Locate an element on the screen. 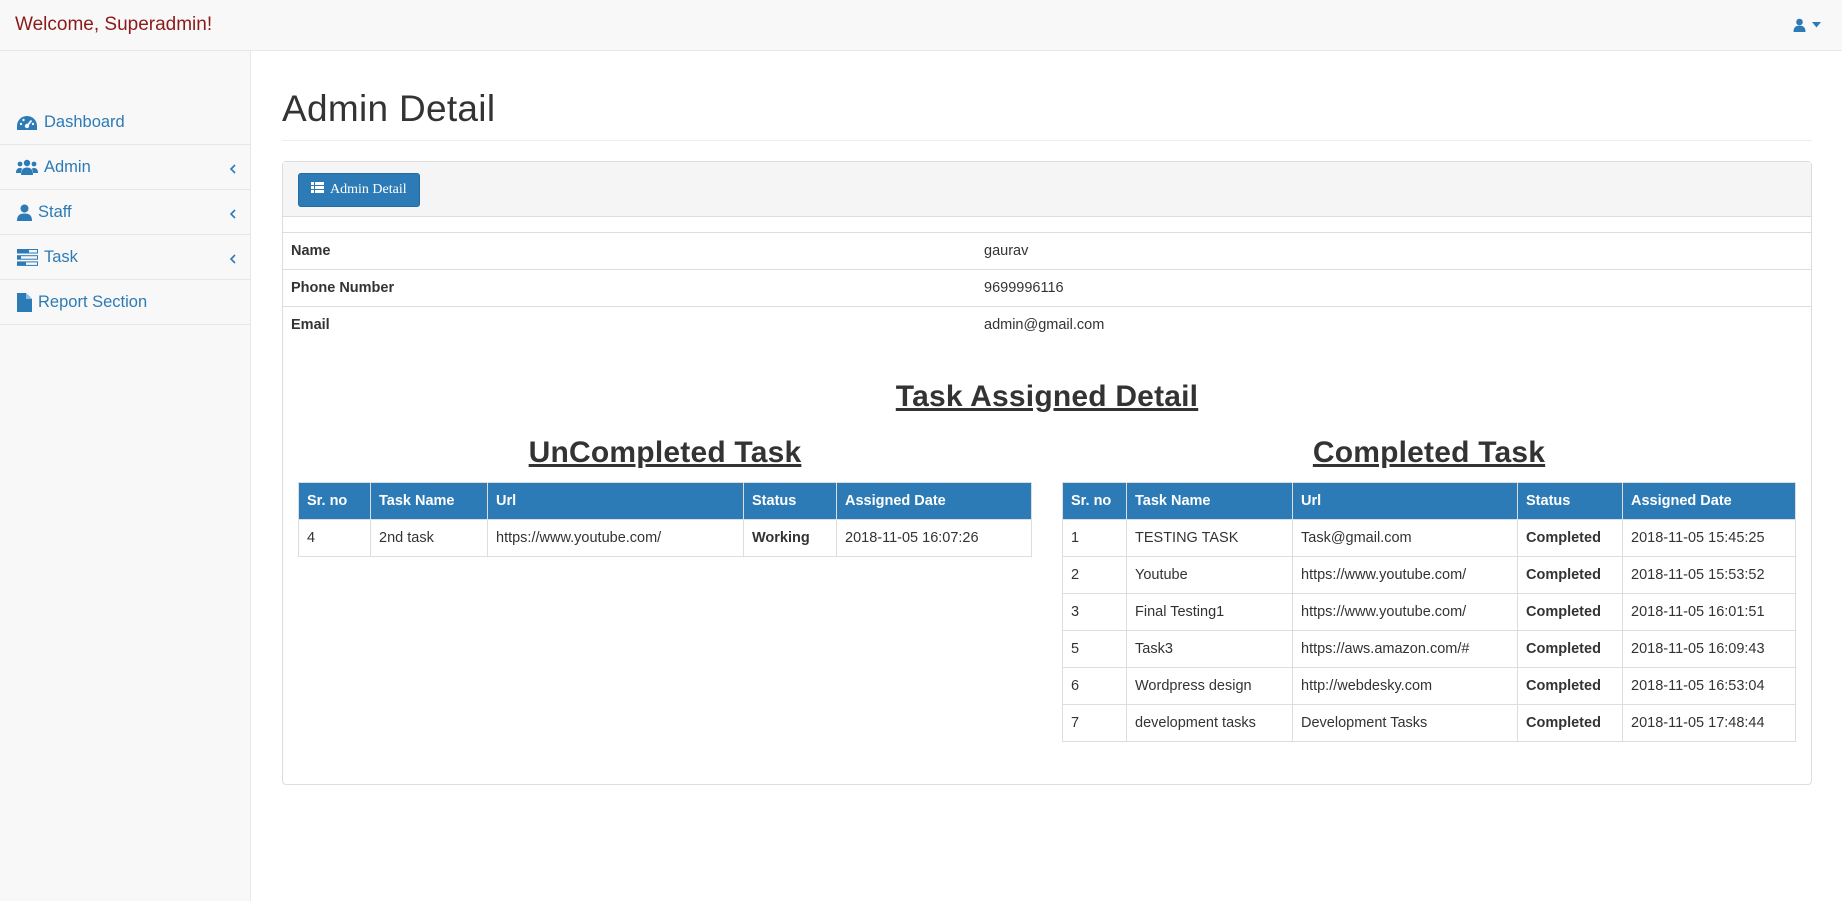 Image resolution: width=1842 pixels, height=901 pixels. cell-assigned-date: 2018-11-05 16:09:43 is located at coordinates (1709, 648).